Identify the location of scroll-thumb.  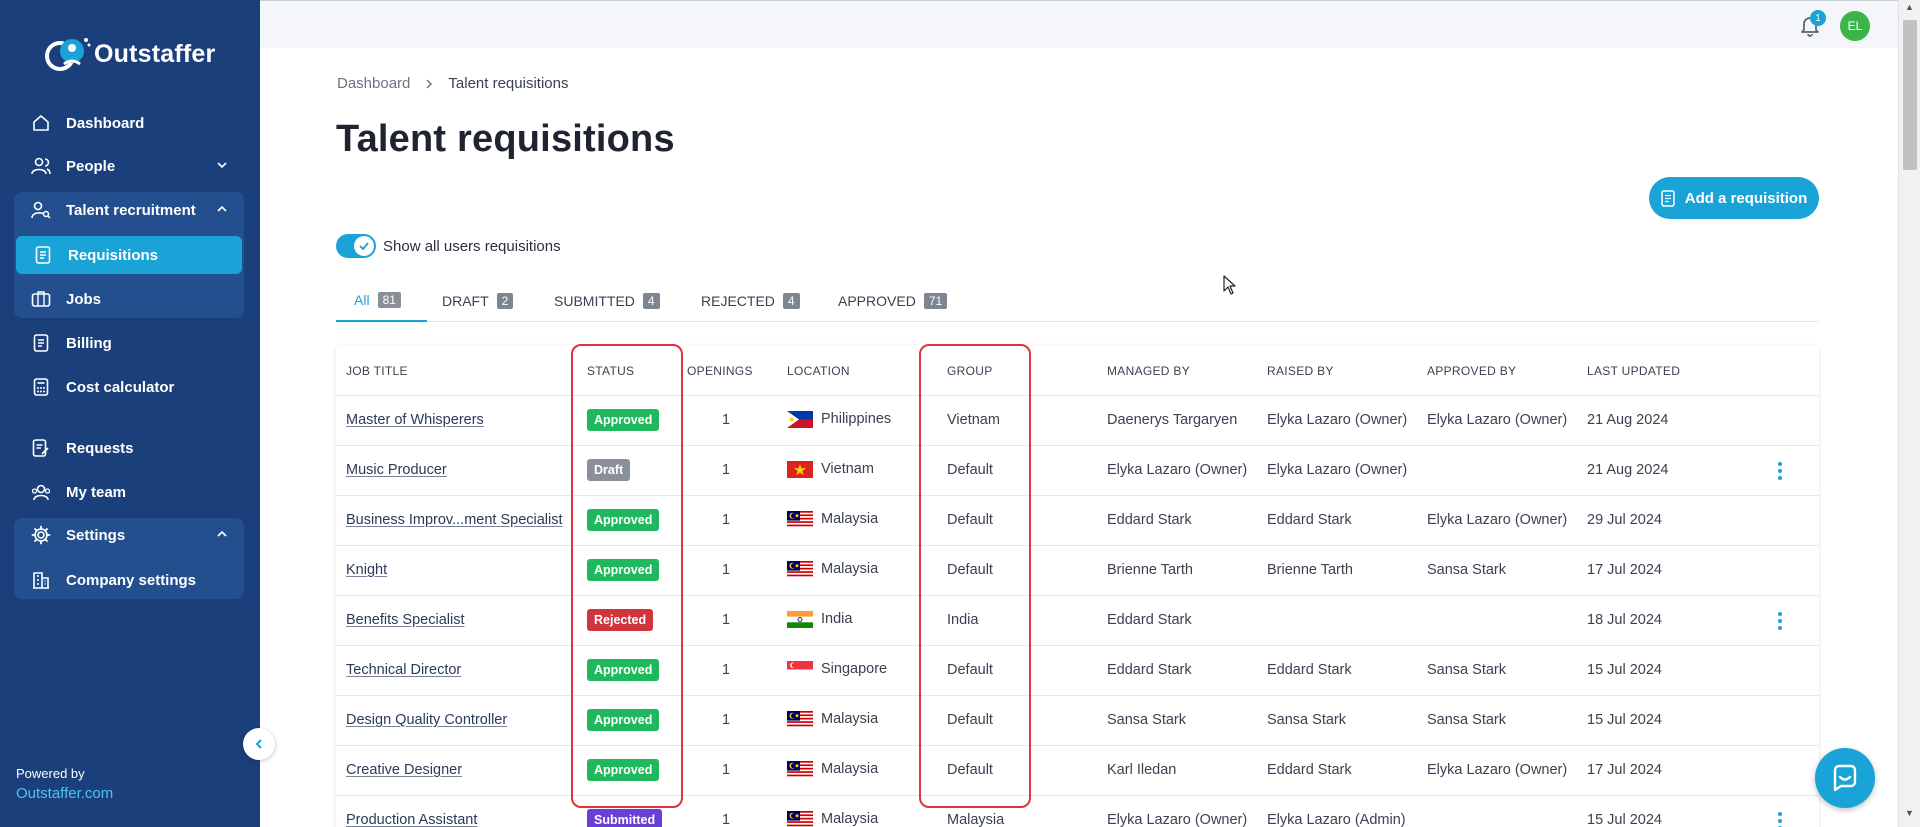
(1910, 95).